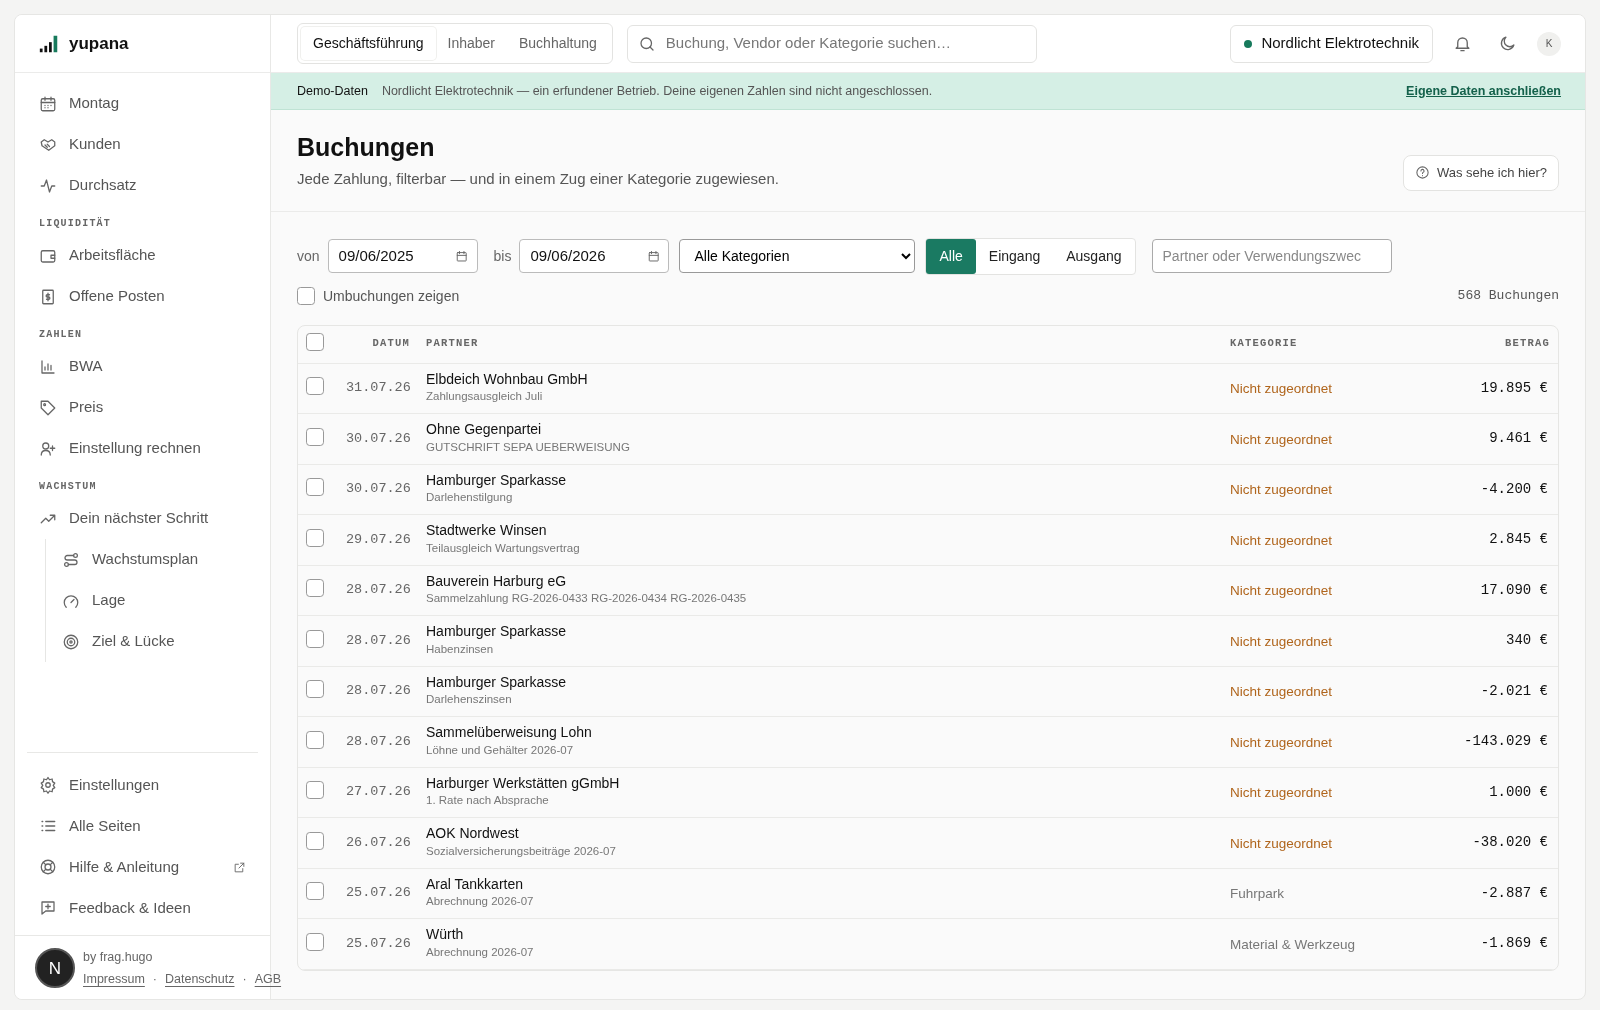 The width and height of the screenshot is (1600, 1010). What do you see at coordinates (1514, 691) in the screenshot?
I see `amount-cell-text: -2.021 €` at bounding box center [1514, 691].